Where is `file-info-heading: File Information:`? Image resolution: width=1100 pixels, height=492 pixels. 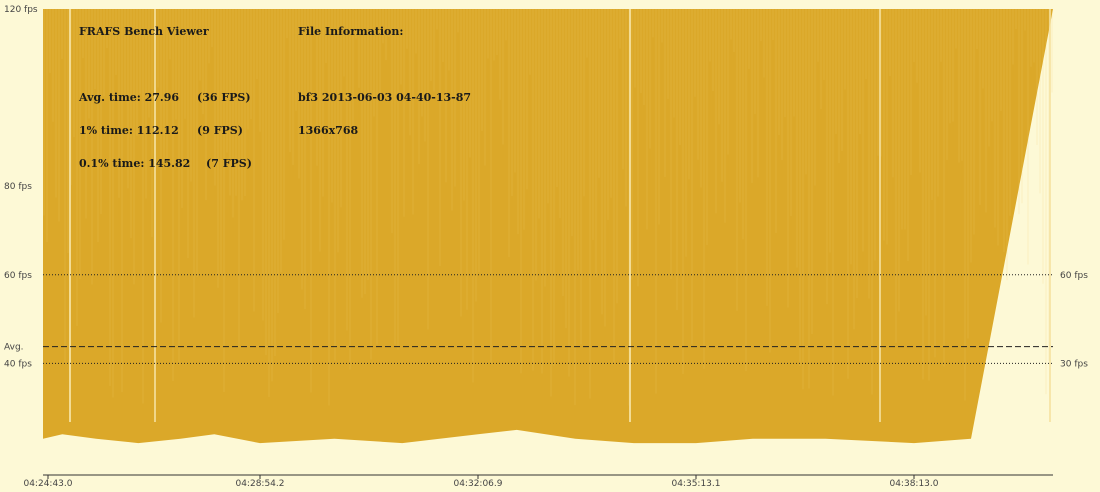 file-info-heading: File Information: is located at coordinates (351, 31).